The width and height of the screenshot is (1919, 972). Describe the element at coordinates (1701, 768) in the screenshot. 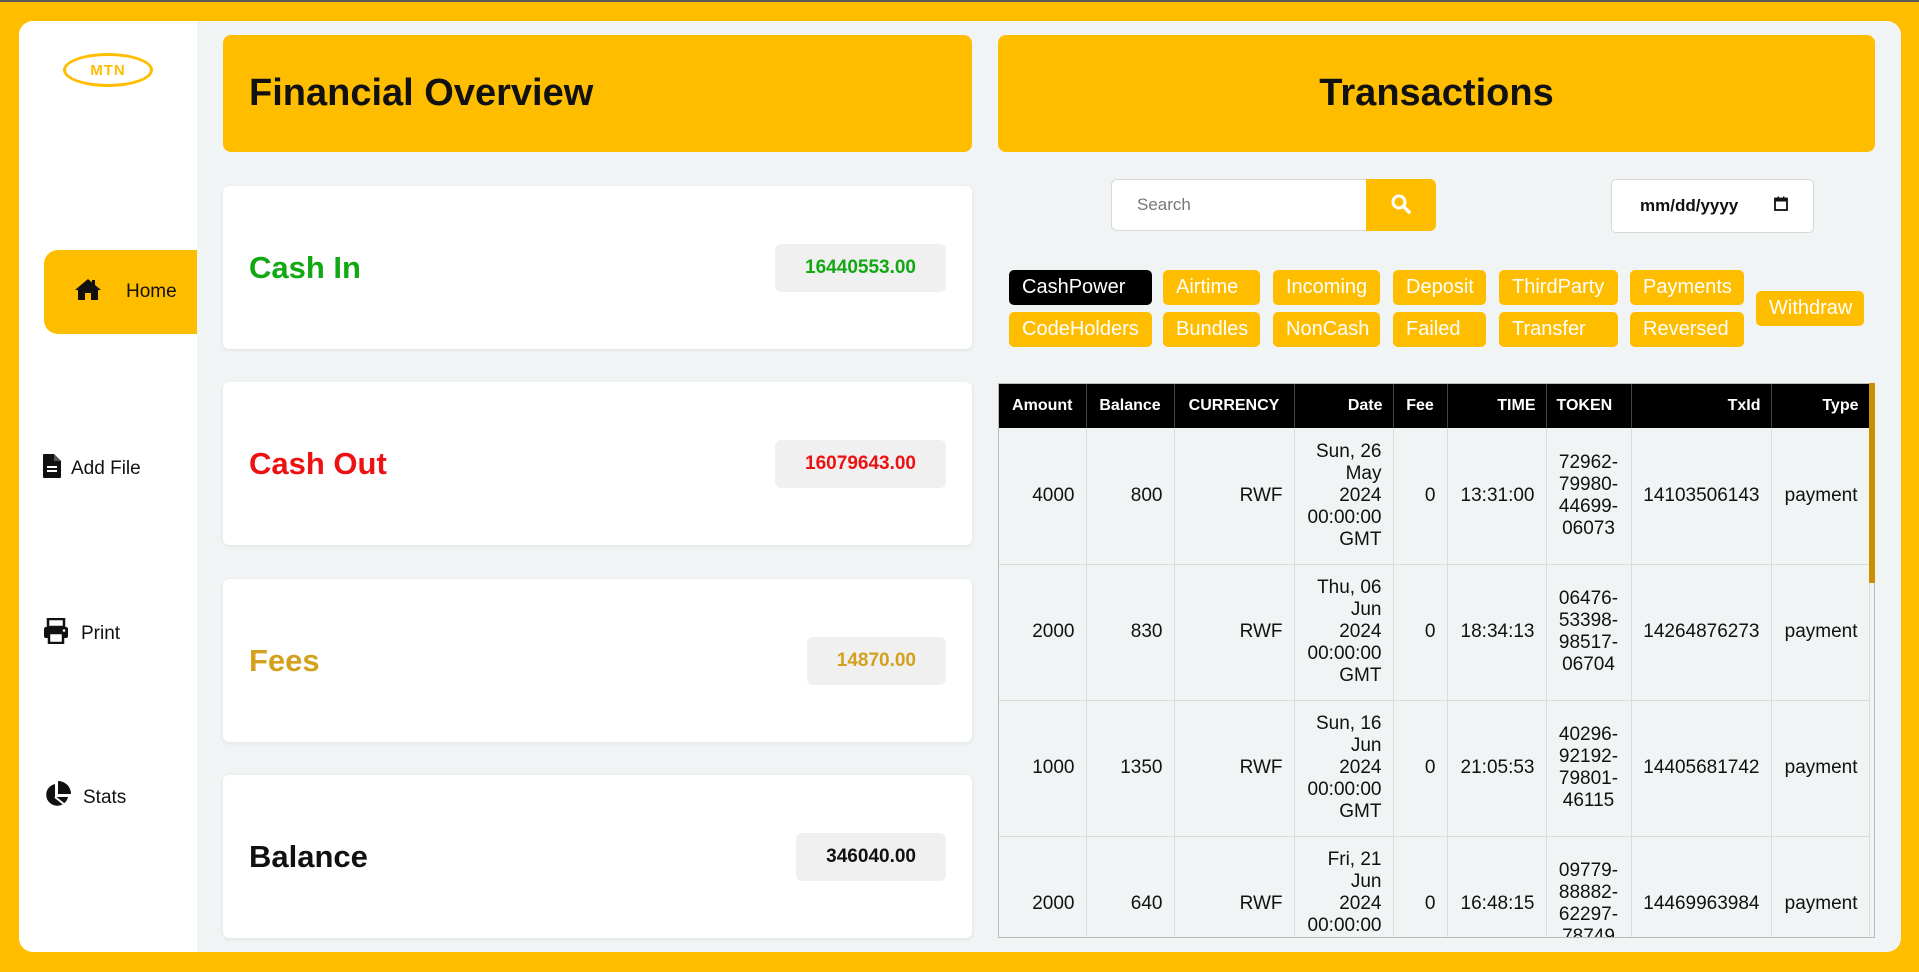

I see `cell-txid: 14405681742` at that location.